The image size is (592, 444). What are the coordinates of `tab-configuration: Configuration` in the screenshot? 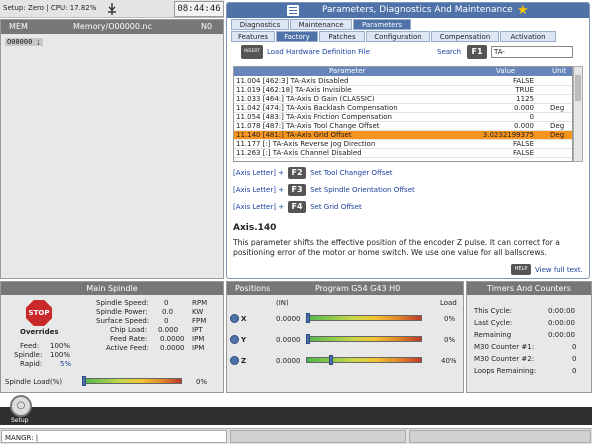 It's located at (398, 36).